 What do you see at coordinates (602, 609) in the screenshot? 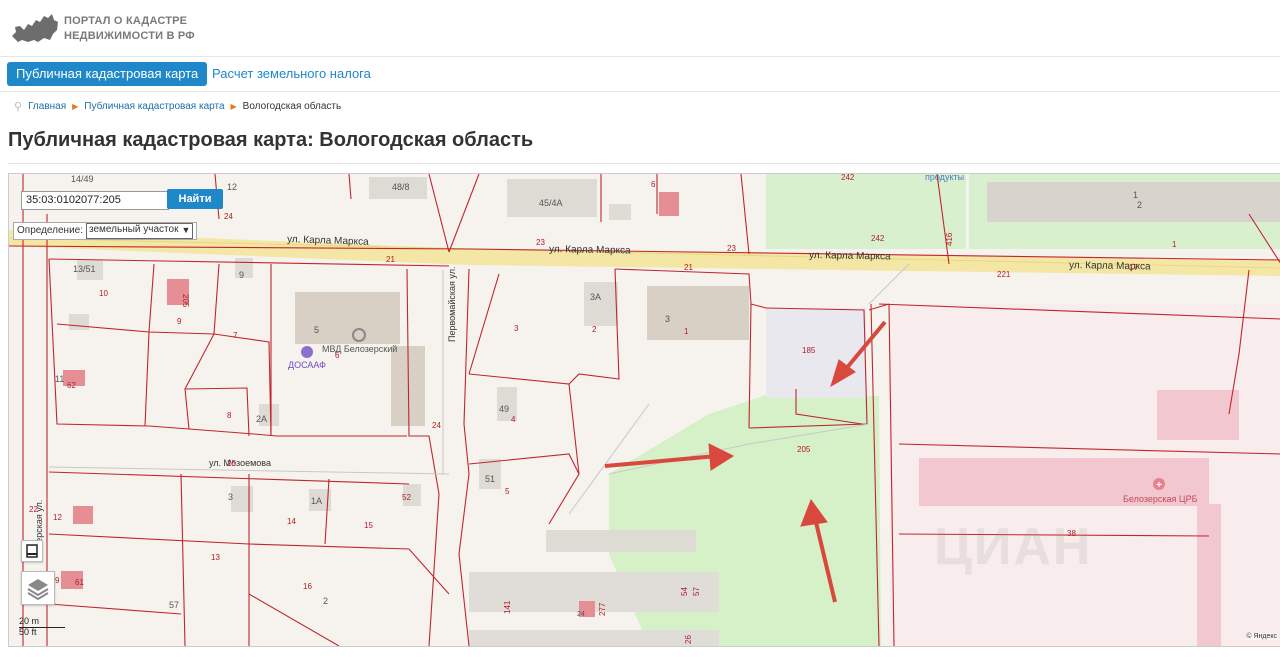
I see `parcel-number: 277` at bounding box center [602, 609].